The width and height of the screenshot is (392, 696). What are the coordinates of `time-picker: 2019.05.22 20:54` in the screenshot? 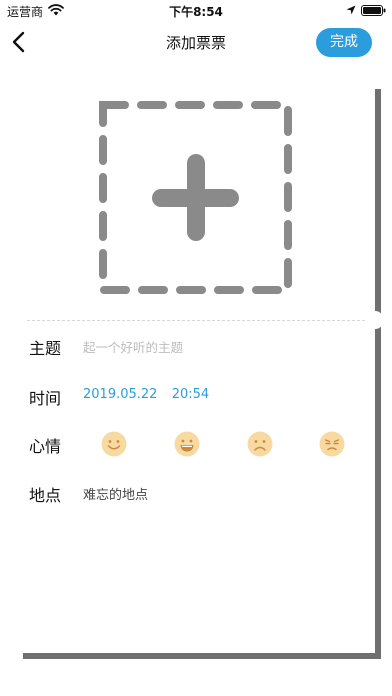 It's located at (146, 394).